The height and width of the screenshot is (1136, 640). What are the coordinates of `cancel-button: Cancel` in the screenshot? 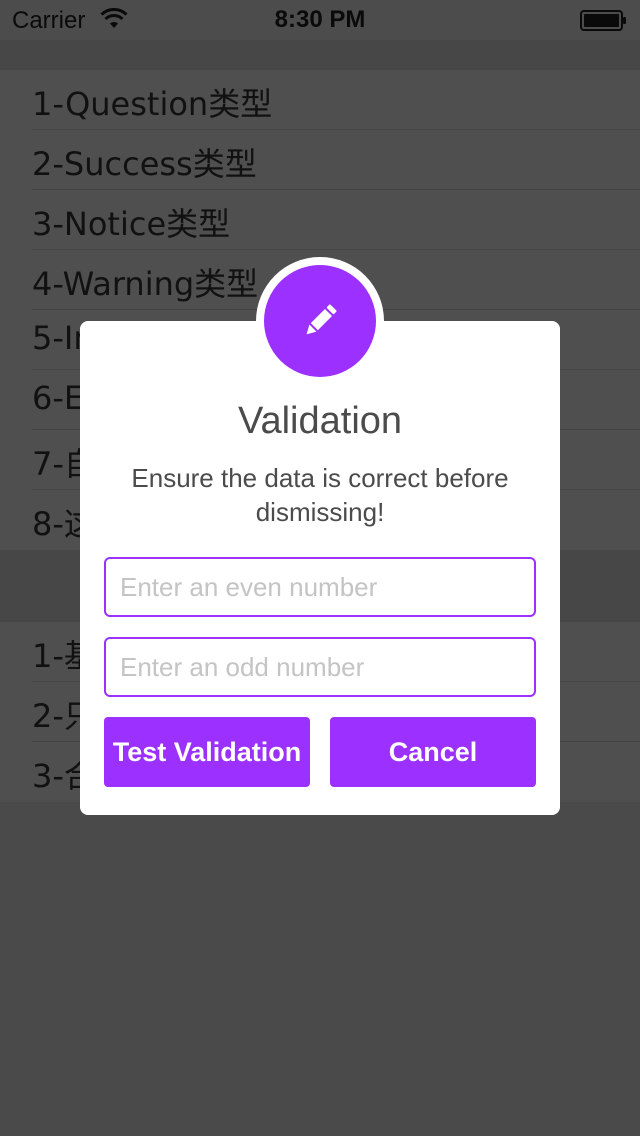 It's located at (433, 752).